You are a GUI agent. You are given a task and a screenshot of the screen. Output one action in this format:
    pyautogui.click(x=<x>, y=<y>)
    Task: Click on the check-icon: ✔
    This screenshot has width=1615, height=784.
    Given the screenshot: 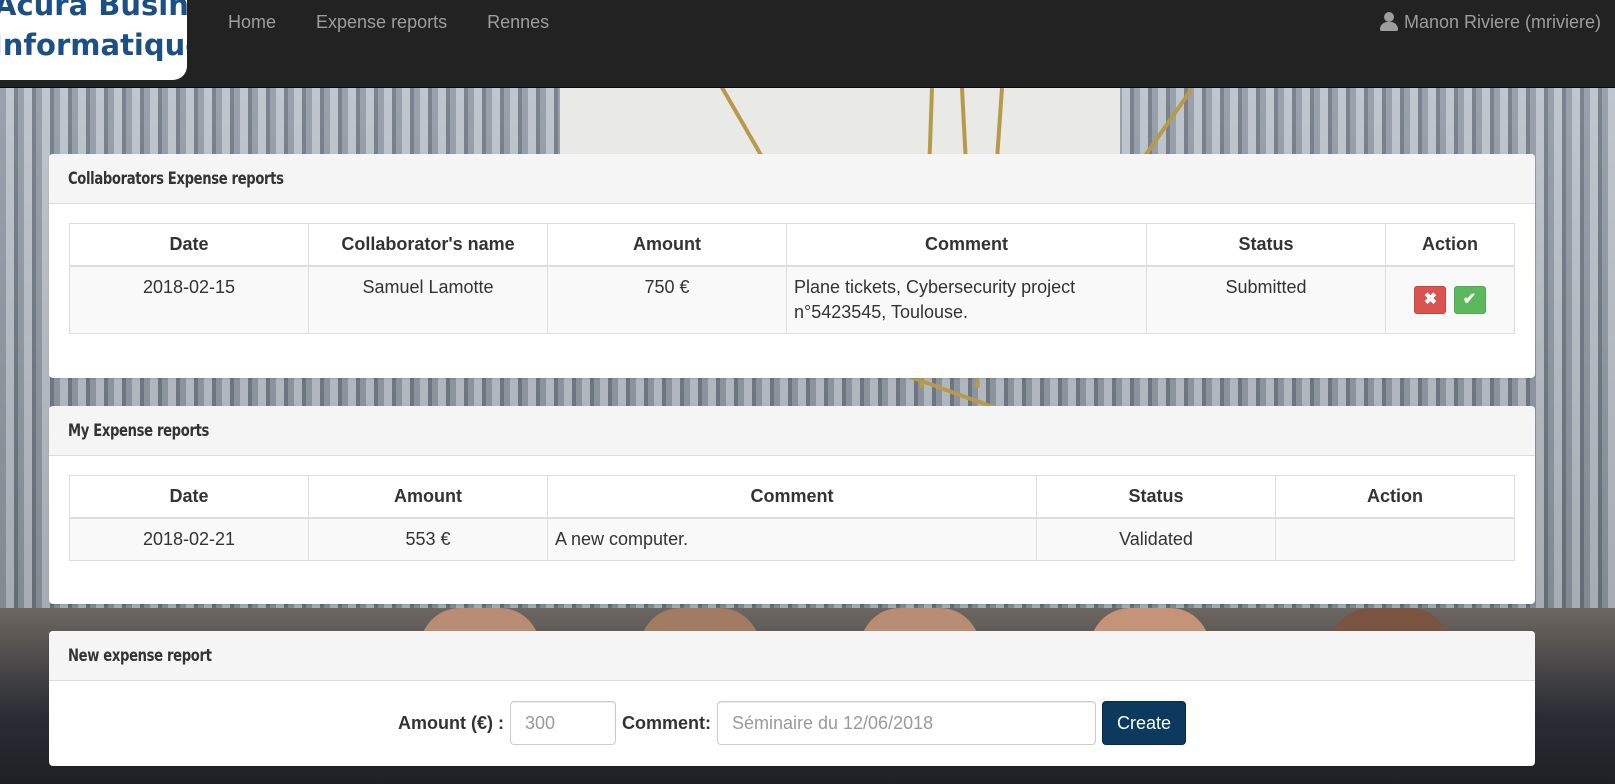 What is the action you would take?
    pyautogui.click(x=1469, y=299)
    